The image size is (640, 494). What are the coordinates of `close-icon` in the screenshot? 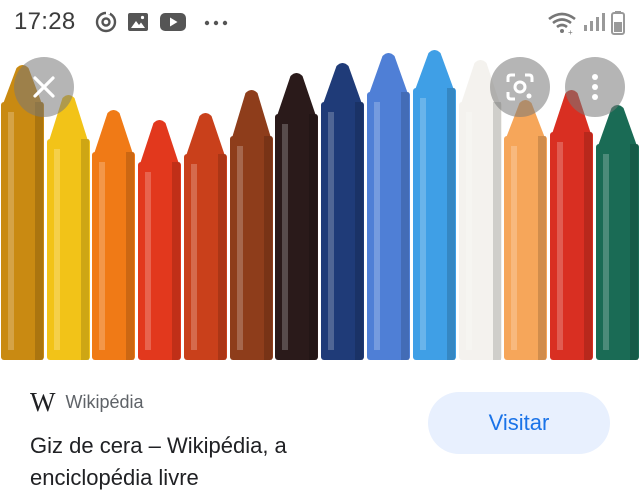 It's located at (44, 87).